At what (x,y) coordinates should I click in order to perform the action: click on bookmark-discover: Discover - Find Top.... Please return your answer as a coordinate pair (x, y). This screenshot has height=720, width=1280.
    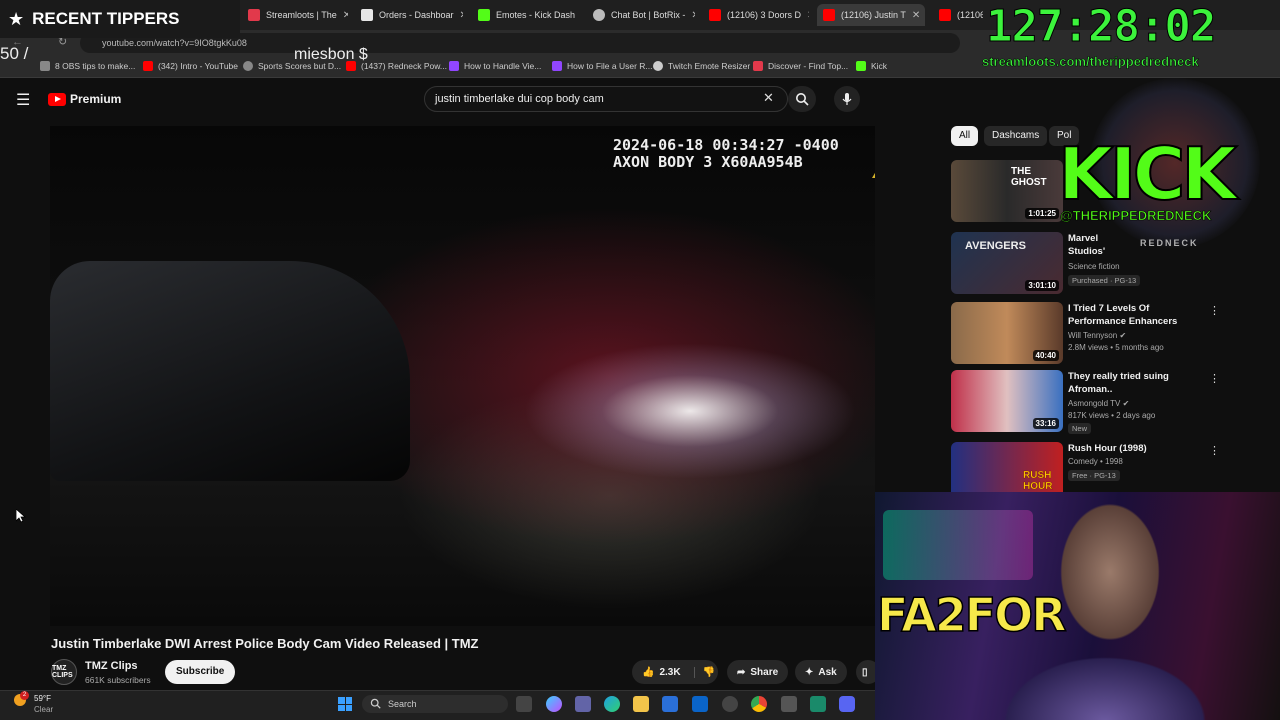
    Looking at the image, I should click on (800, 66).